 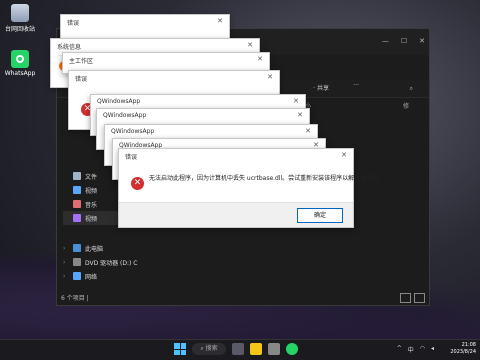 I want to click on start-icon, so click(x=180, y=349).